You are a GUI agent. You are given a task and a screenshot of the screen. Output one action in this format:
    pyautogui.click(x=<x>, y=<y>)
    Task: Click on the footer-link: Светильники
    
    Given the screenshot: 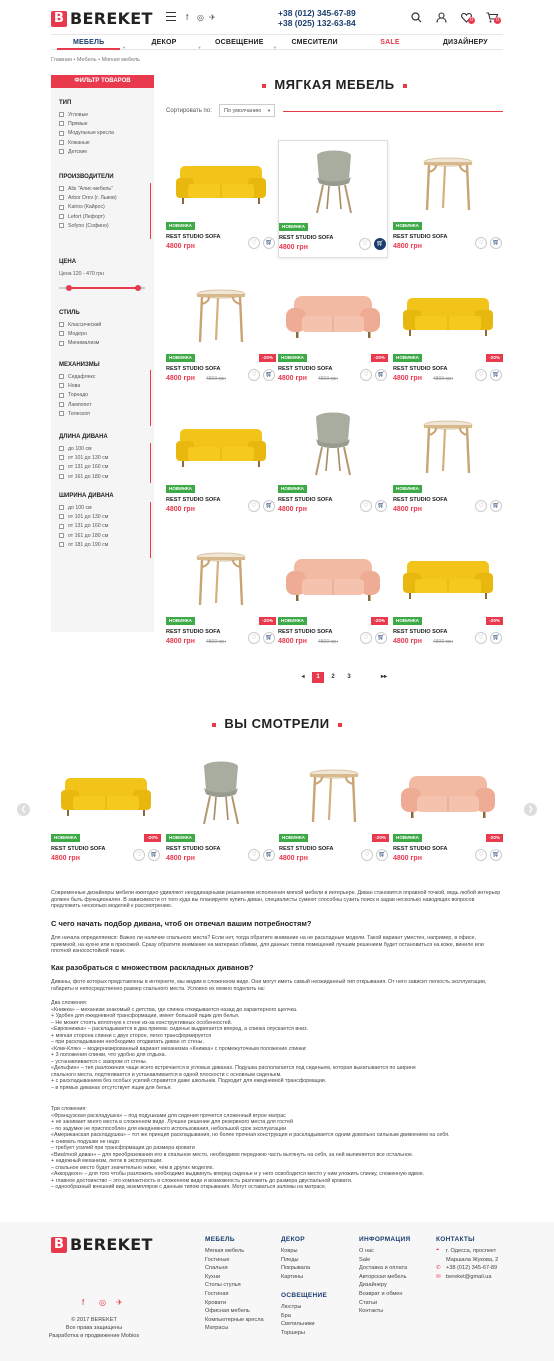 What is the action you would take?
    pyautogui.click(x=298, y=1324)
    